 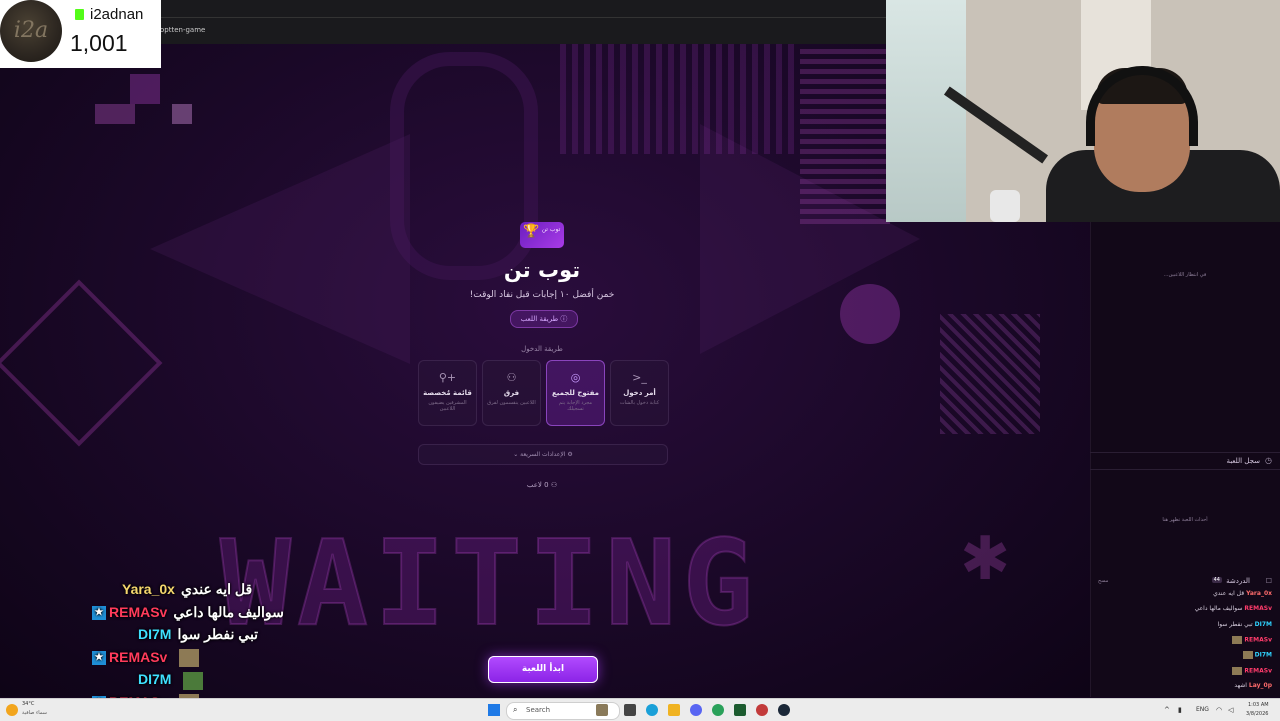 I want to click on wifi-icon: ◠, so click(x=1219, y=710).